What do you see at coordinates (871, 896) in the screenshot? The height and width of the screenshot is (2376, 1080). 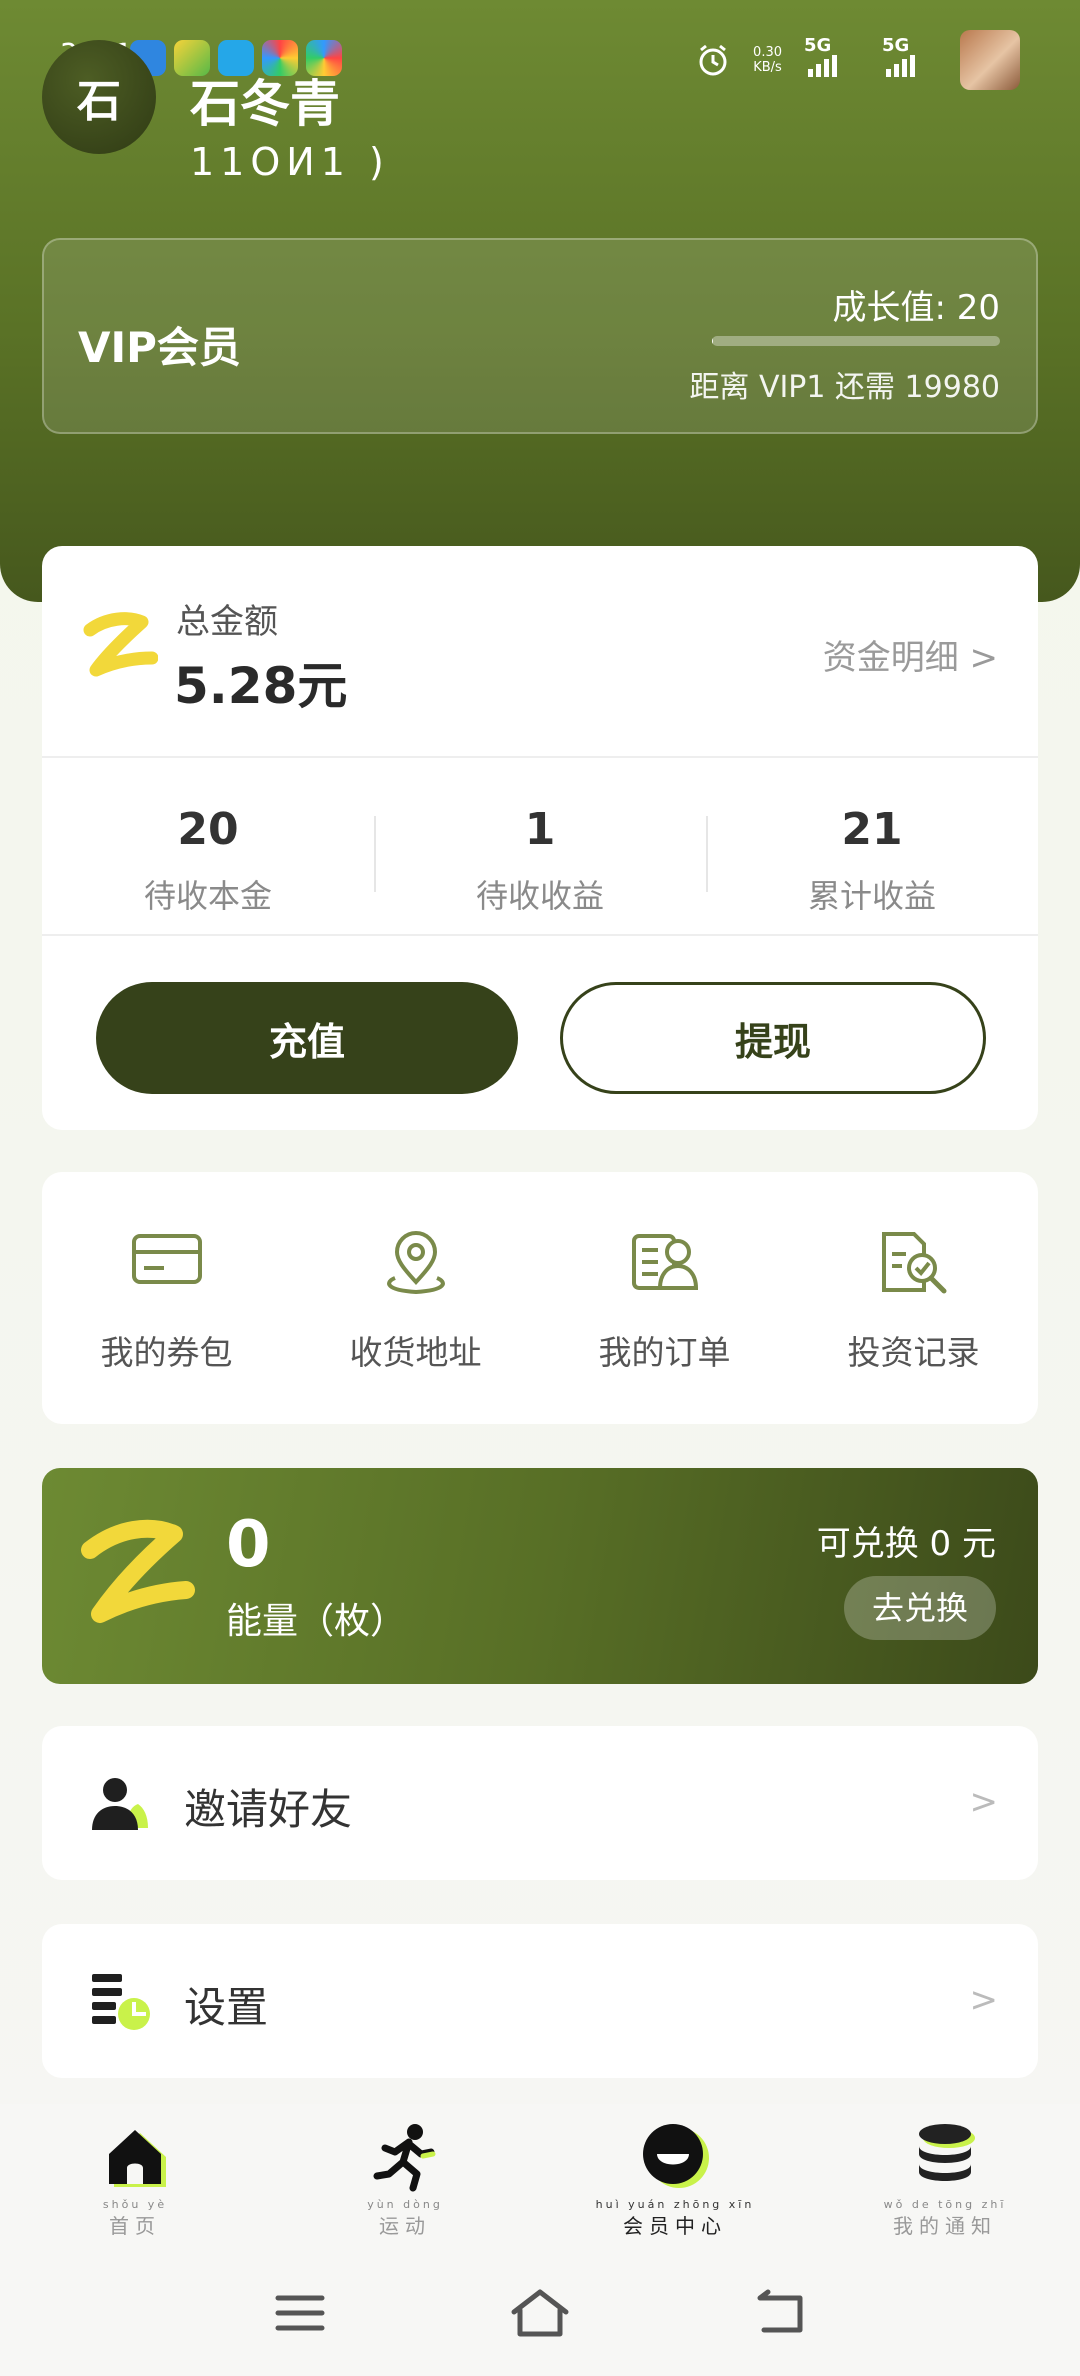 I see `stat-label: 累计收益` at bounding box center [871, 896].